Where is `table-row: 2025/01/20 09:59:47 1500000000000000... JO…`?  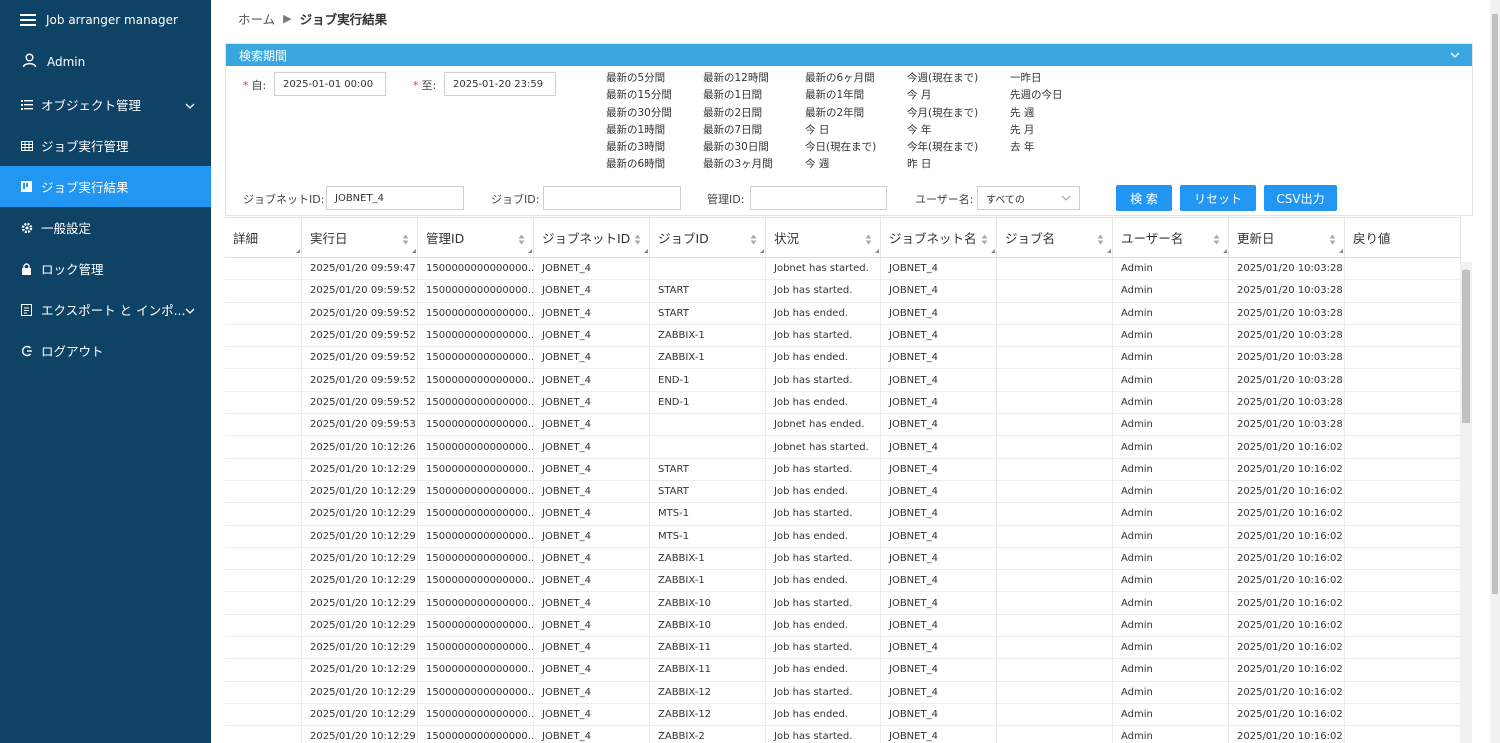
table-row: 2025/01/20 09:59:47 1500000000000000... JO… is located at coordinates (843, 269).